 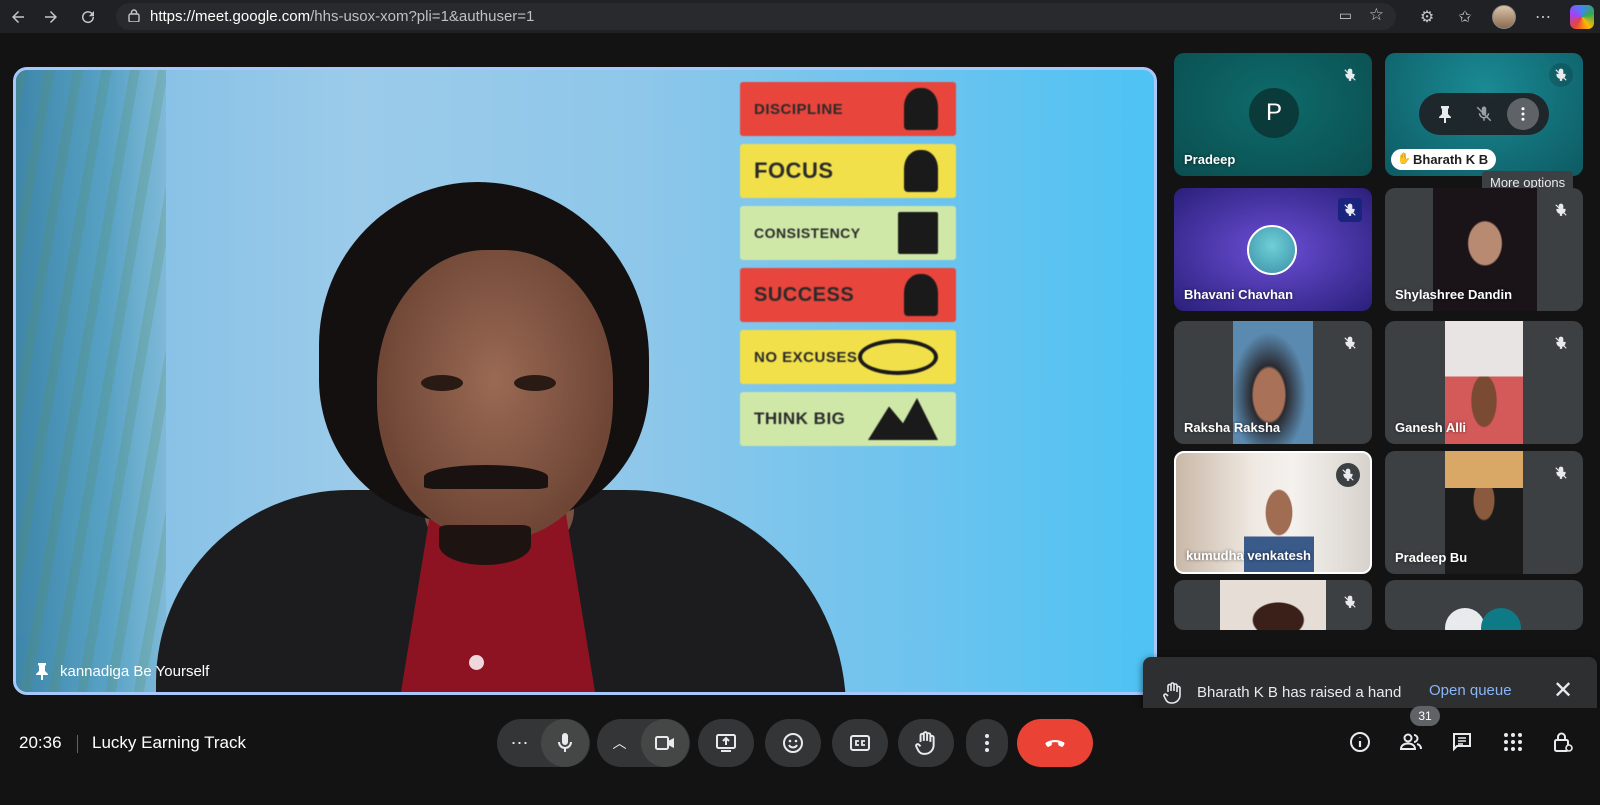 I want to click on participant-tile: Bharath K B, so click(x=1484, y=114).